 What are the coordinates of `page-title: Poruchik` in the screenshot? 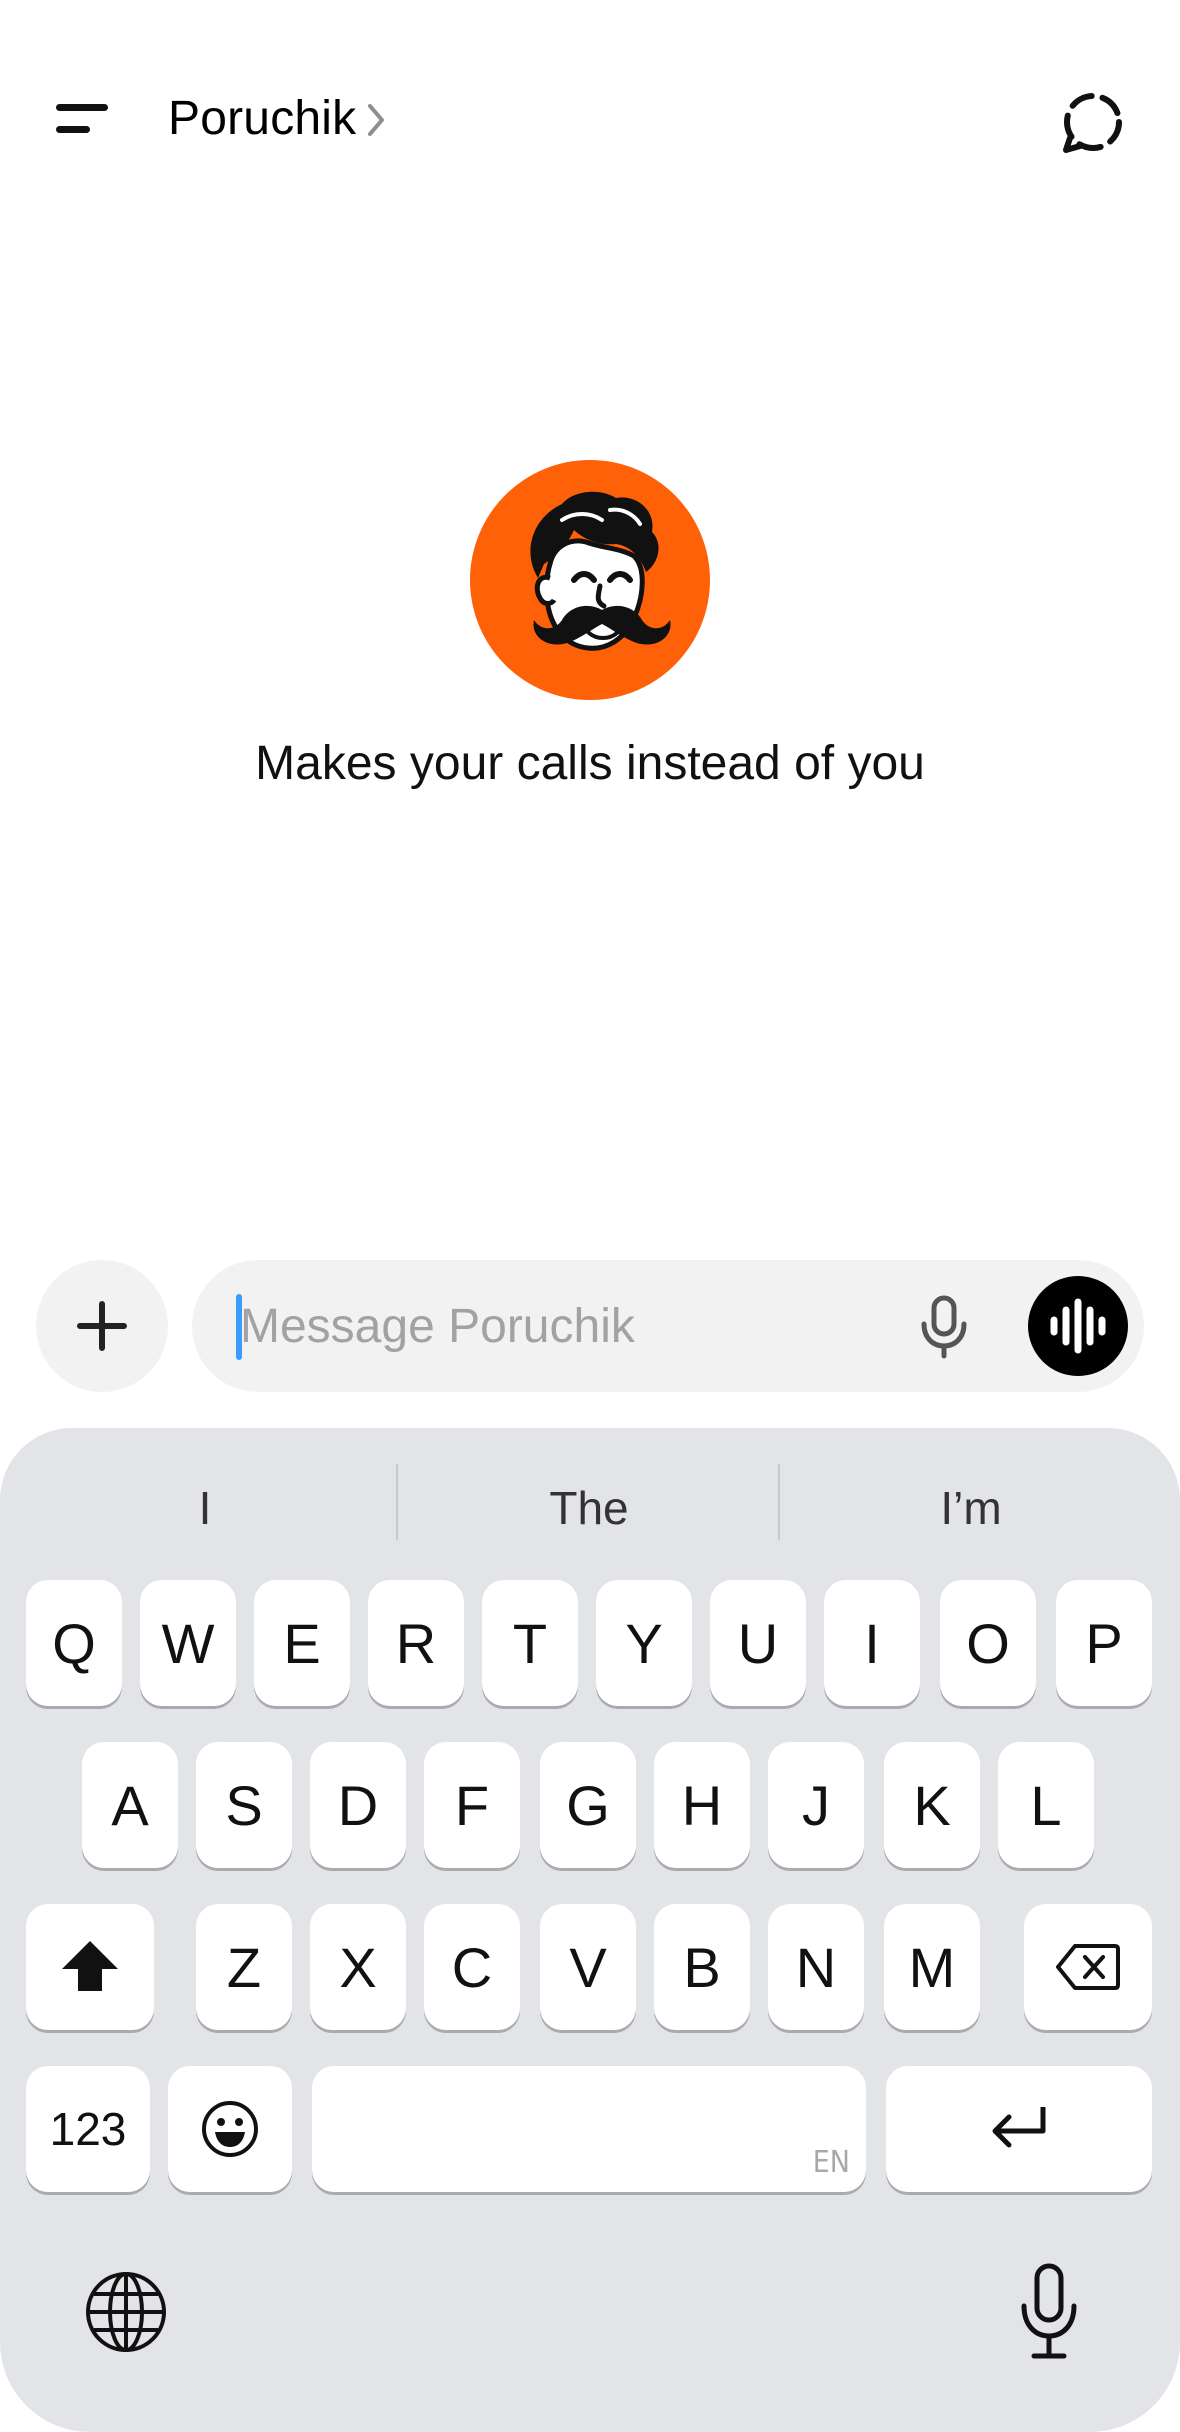 It's located at (262, 118).